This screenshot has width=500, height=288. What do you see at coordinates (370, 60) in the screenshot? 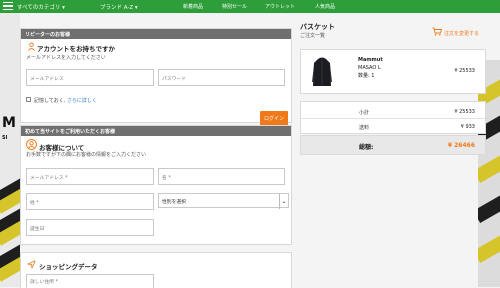
I see `product-brand: Mammut` at bounding box center [370, 60].